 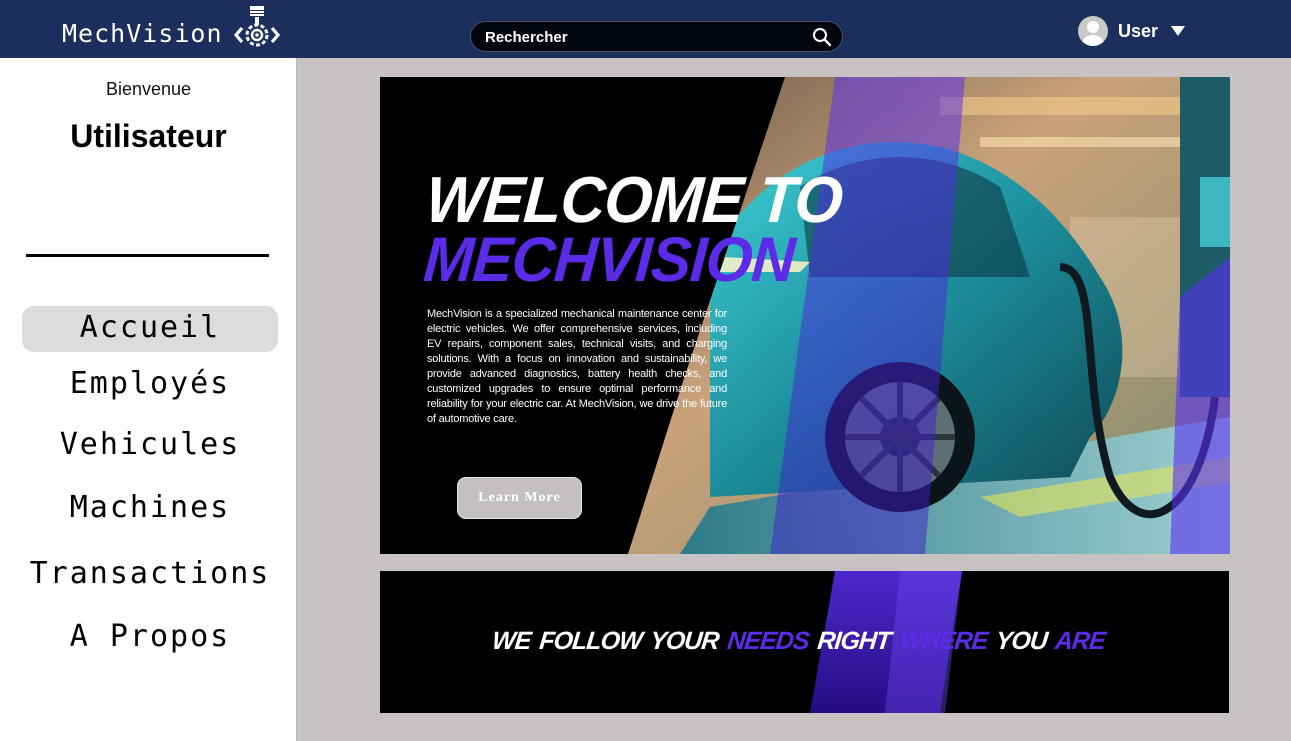 I want to click on learn-more-button: Learn More, so click(x=519, y=498).